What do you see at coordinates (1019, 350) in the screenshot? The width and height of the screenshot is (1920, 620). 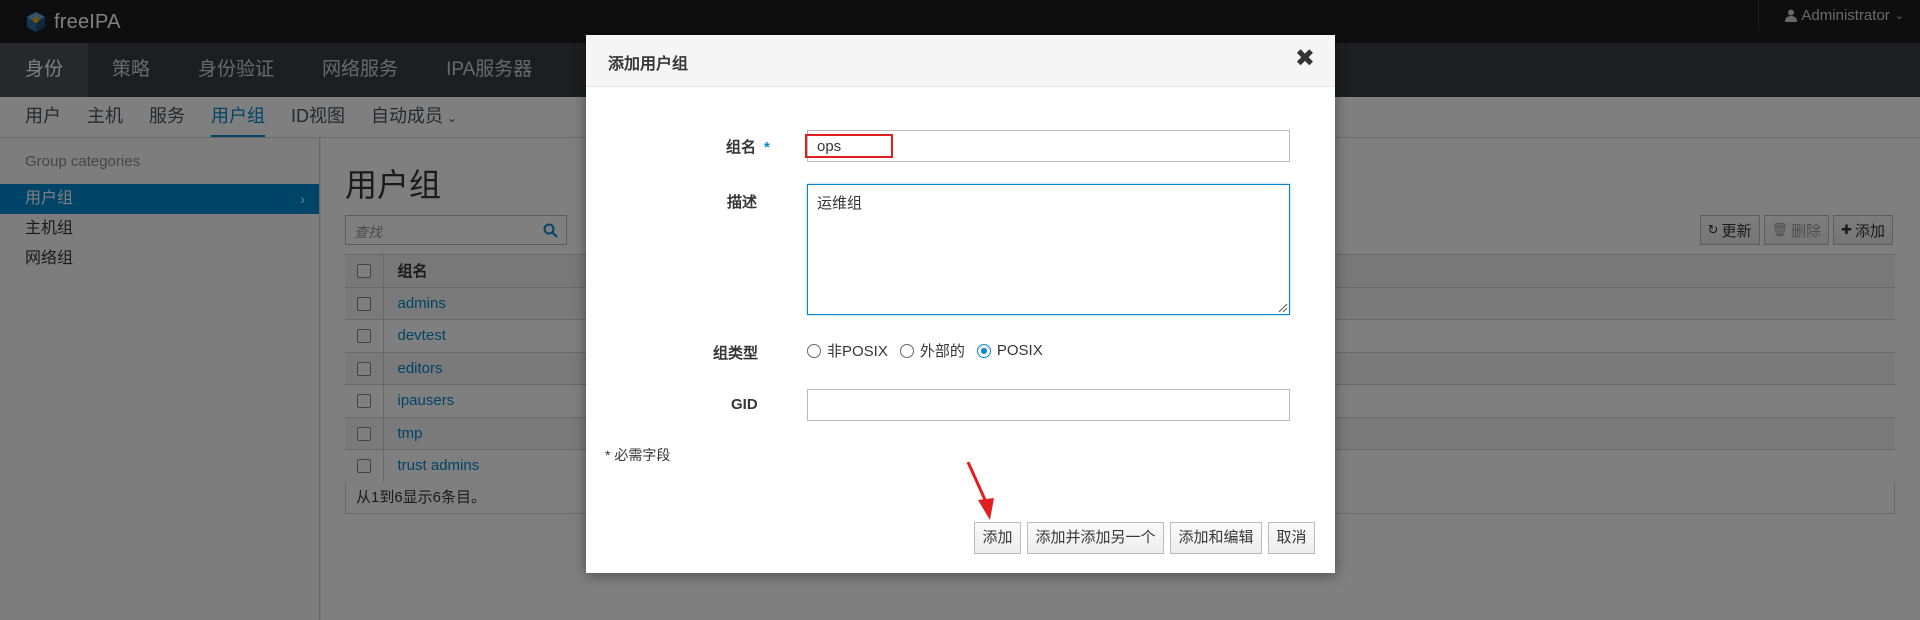 I see `radio-label: POSIX` at bounding box center [1019, 350].